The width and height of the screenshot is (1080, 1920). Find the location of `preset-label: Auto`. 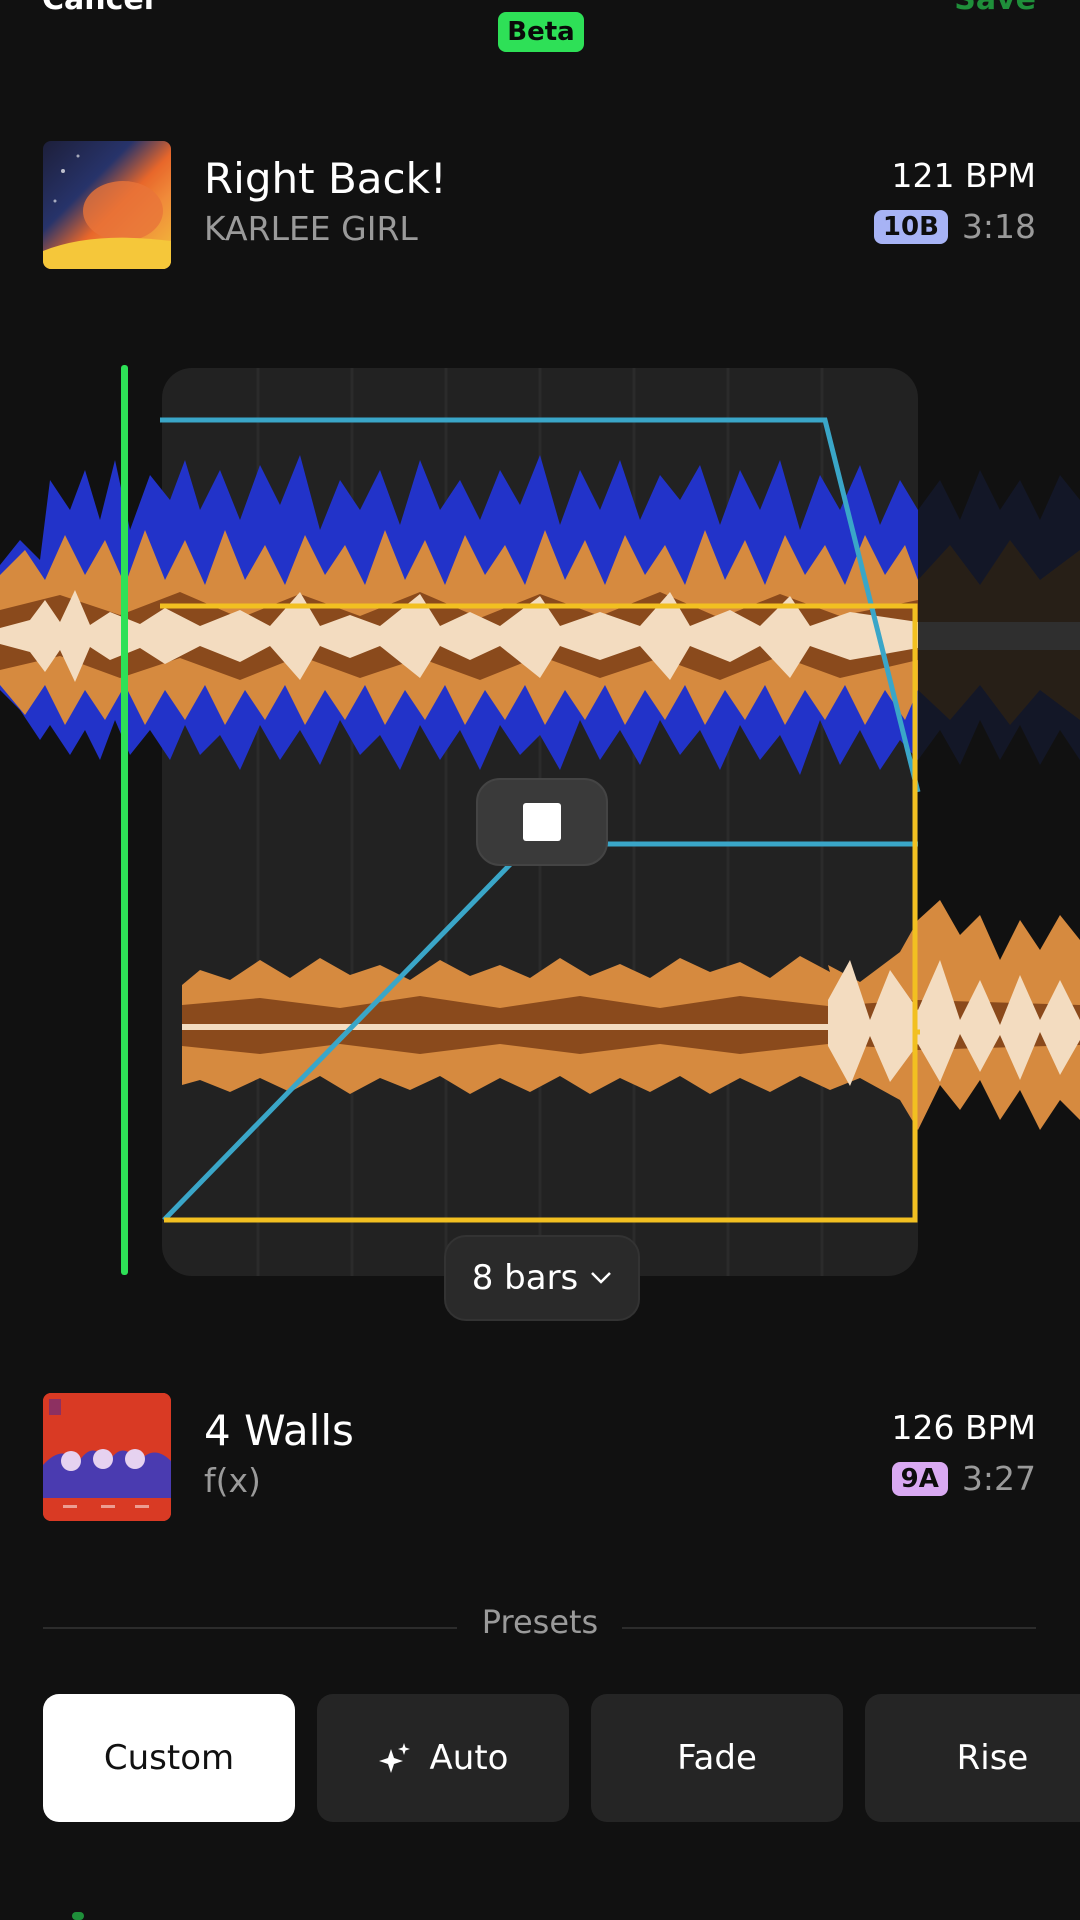

preset-label: Auto is located at coordinates (469, 1758).